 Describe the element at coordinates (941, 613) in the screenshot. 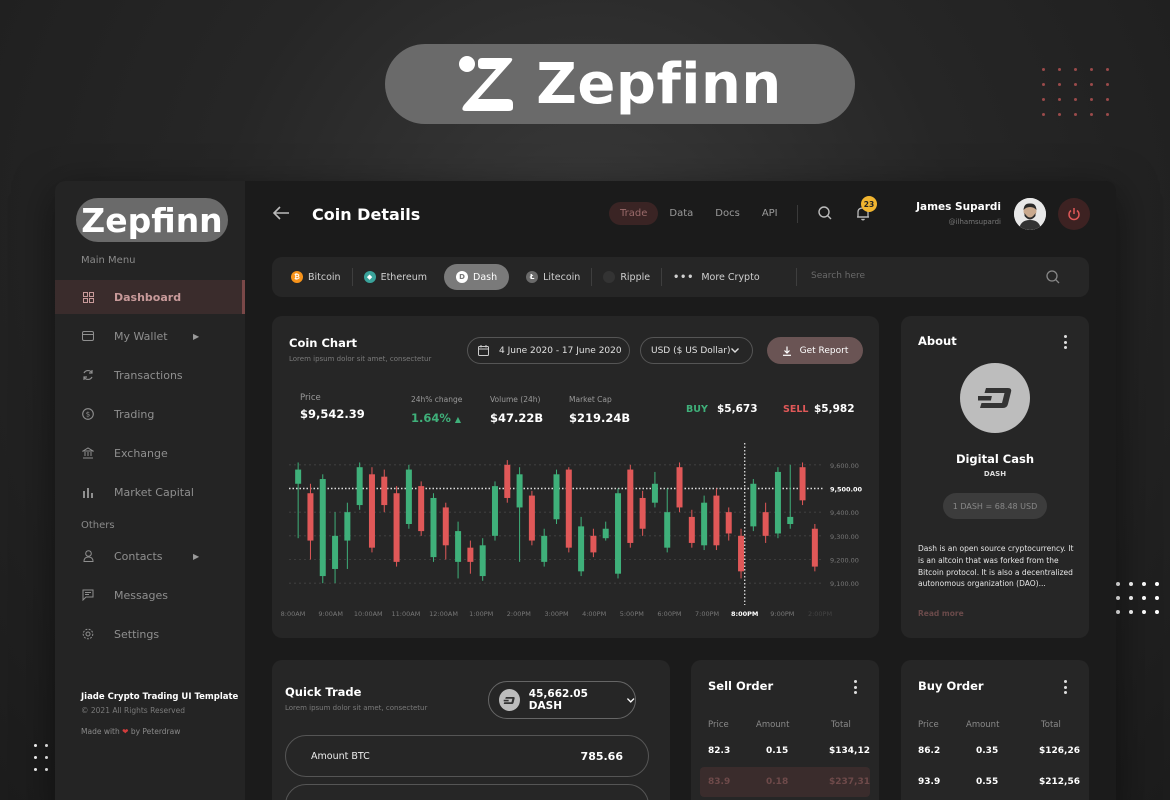

I see `read-more-link: Read more` at that location.